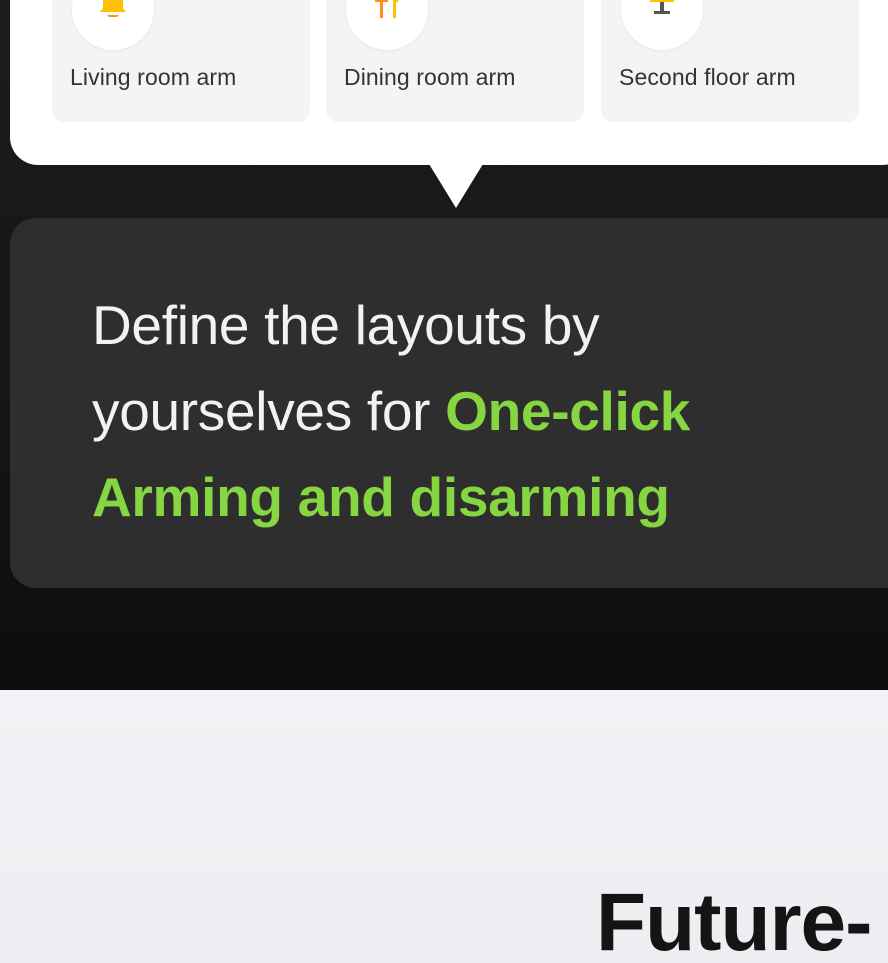 The image size is (888, 963). I want to click on room-label: Dining room arm, so click(430, 77).